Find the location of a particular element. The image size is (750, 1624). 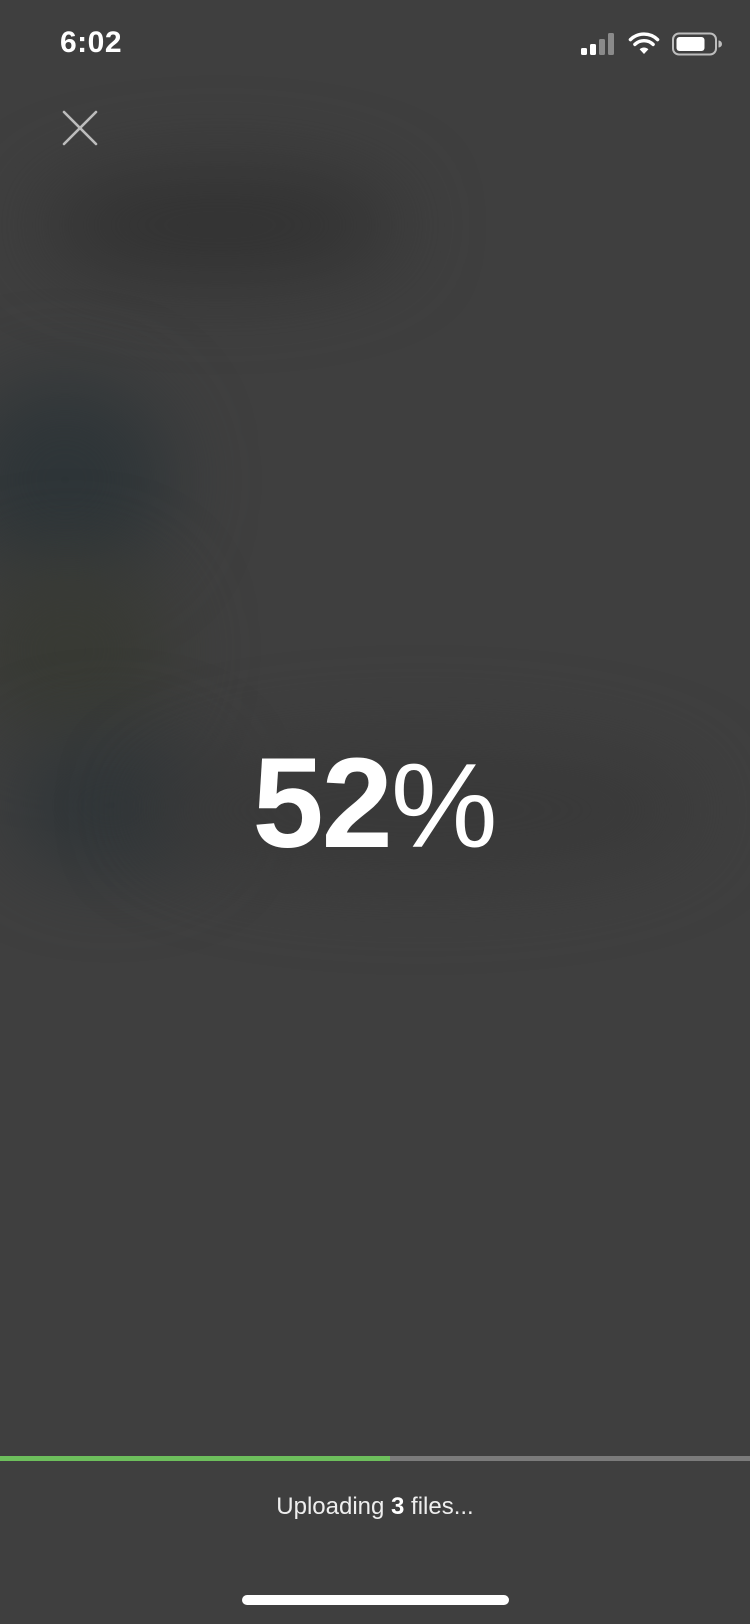

cellular-signal-icon is located at coordinates (598, 46).